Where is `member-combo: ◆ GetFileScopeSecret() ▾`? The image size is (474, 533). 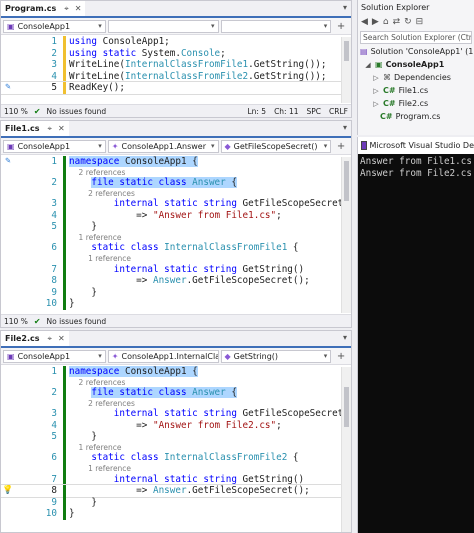 member-combo: ◆ GetFileScopeSecret() ▾ is located at coordinates (276, 146).